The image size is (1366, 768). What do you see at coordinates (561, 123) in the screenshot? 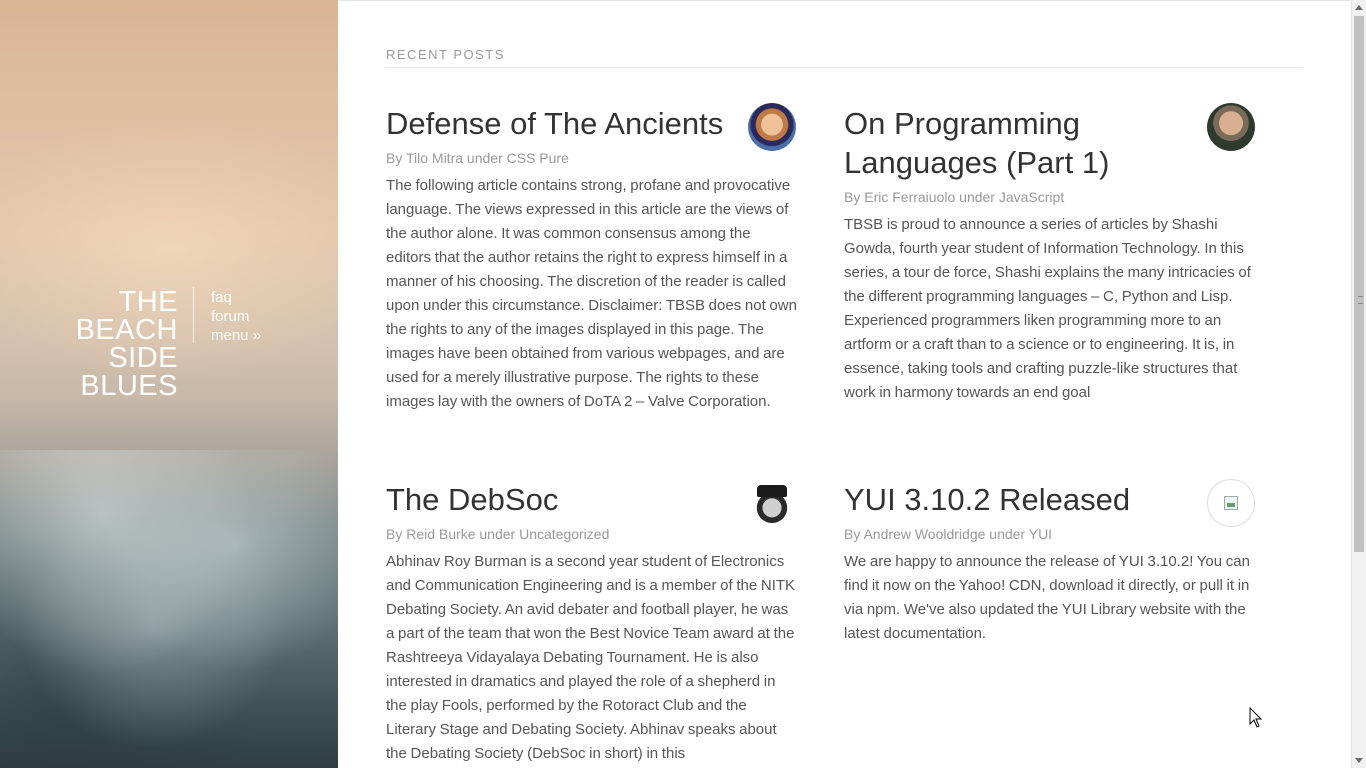
I see `post-title: Defense of The Ancients` at bounding box center [561, 123].